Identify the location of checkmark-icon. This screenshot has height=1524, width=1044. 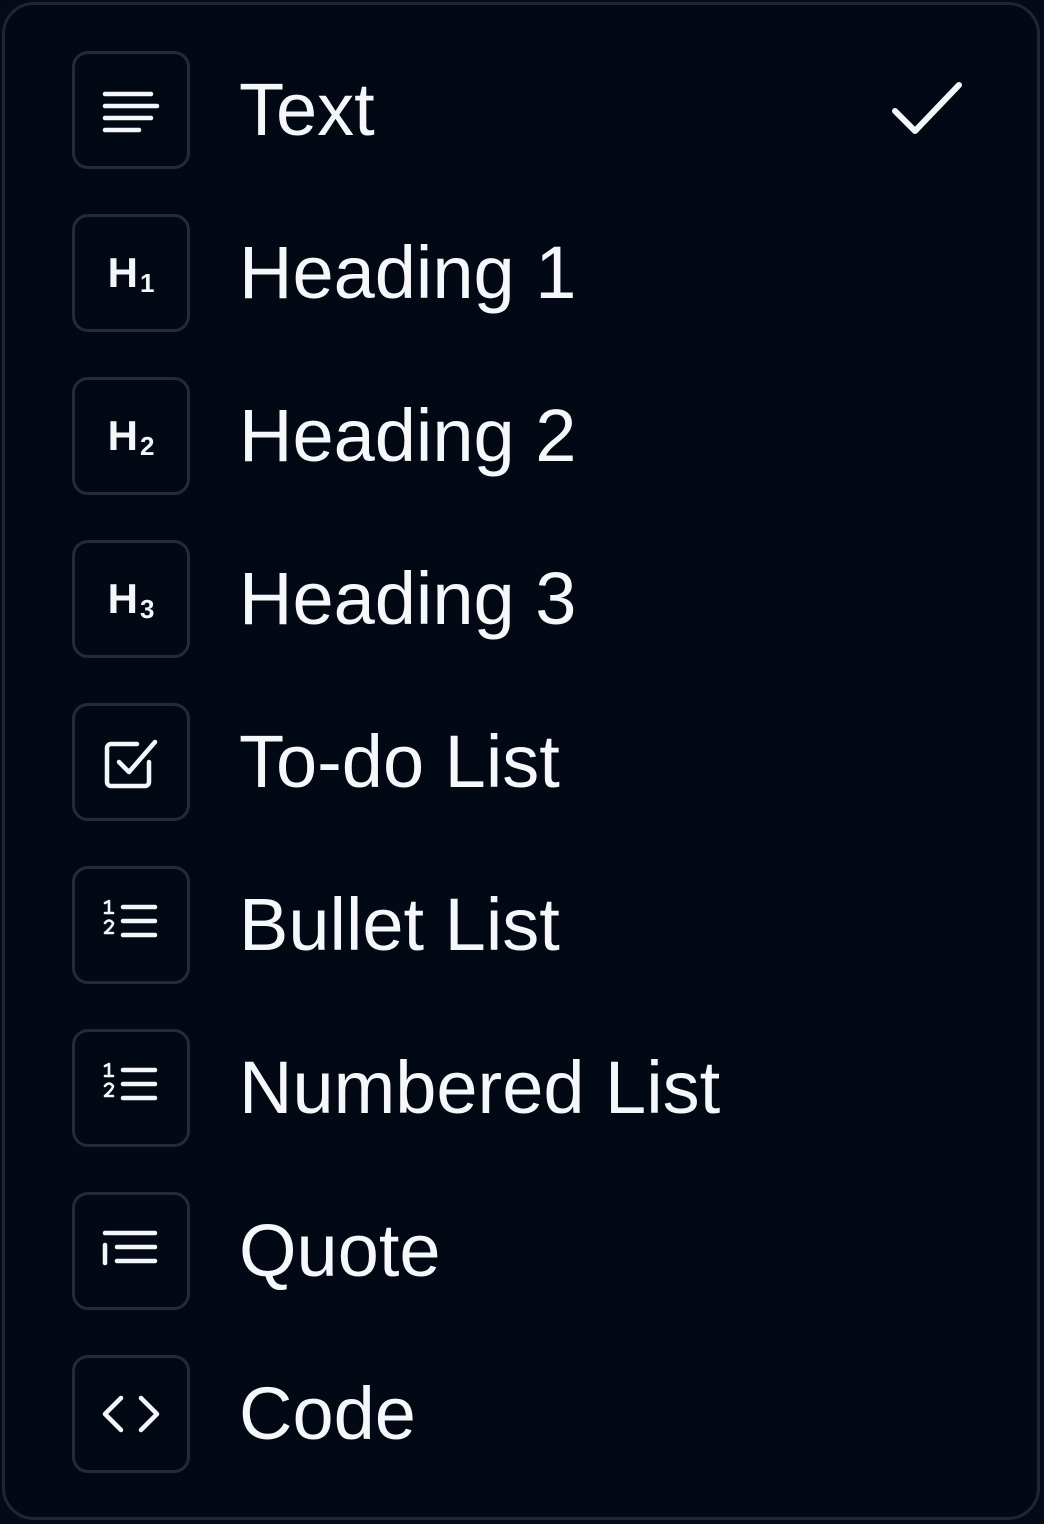
(927, 108).